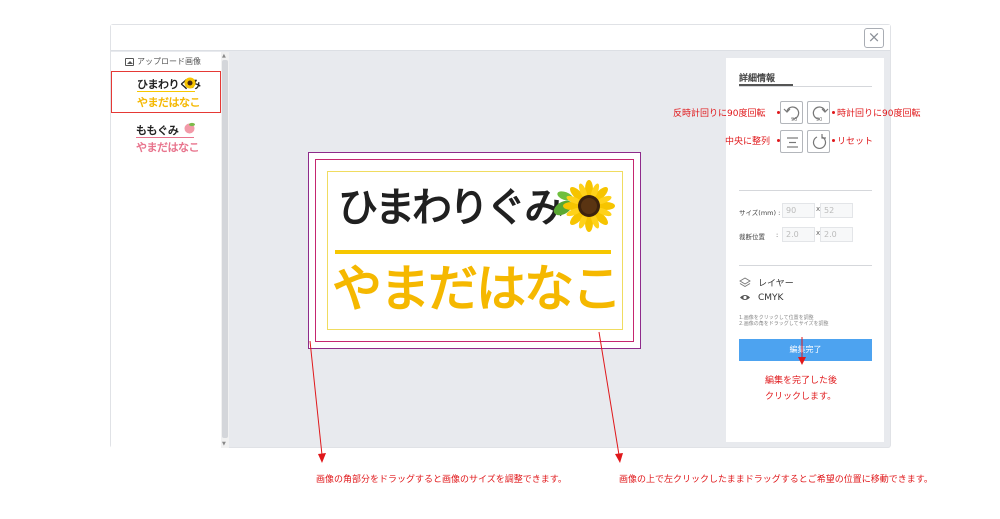  I want to click on annotation-rotate-cw: 時計回りに90度回転, so click(879, 114).